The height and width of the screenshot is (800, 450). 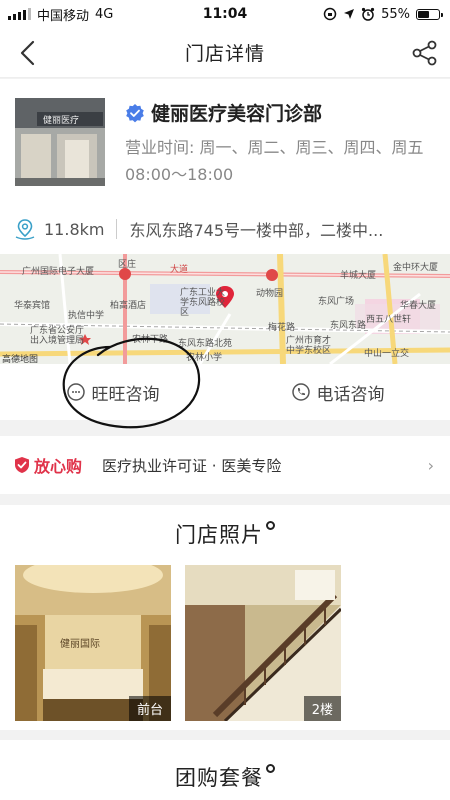 What do you see at coordinates (423, 14) in the screenshot?
I see `battery-fill` at bounding box center [423, 14].